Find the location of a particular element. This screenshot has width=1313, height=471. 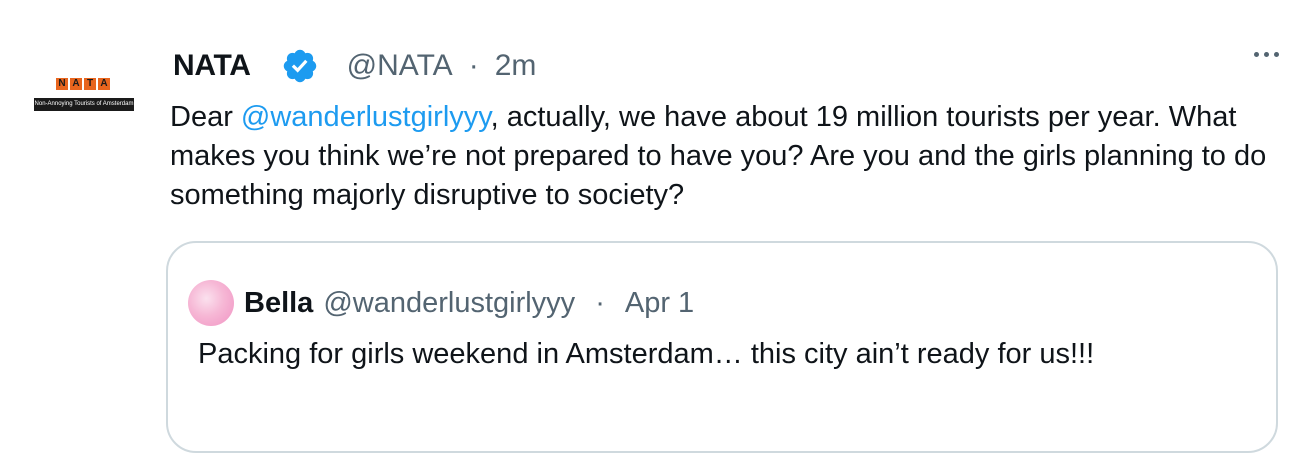

logo-letters: N A T A is located at coordinates (83, 84).